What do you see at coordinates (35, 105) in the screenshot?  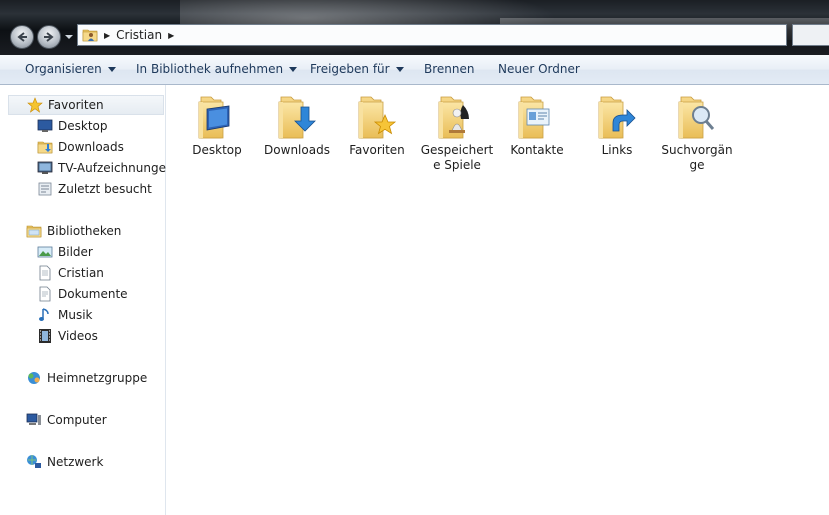 I see `star-icon` at bounding box center [35, 105].